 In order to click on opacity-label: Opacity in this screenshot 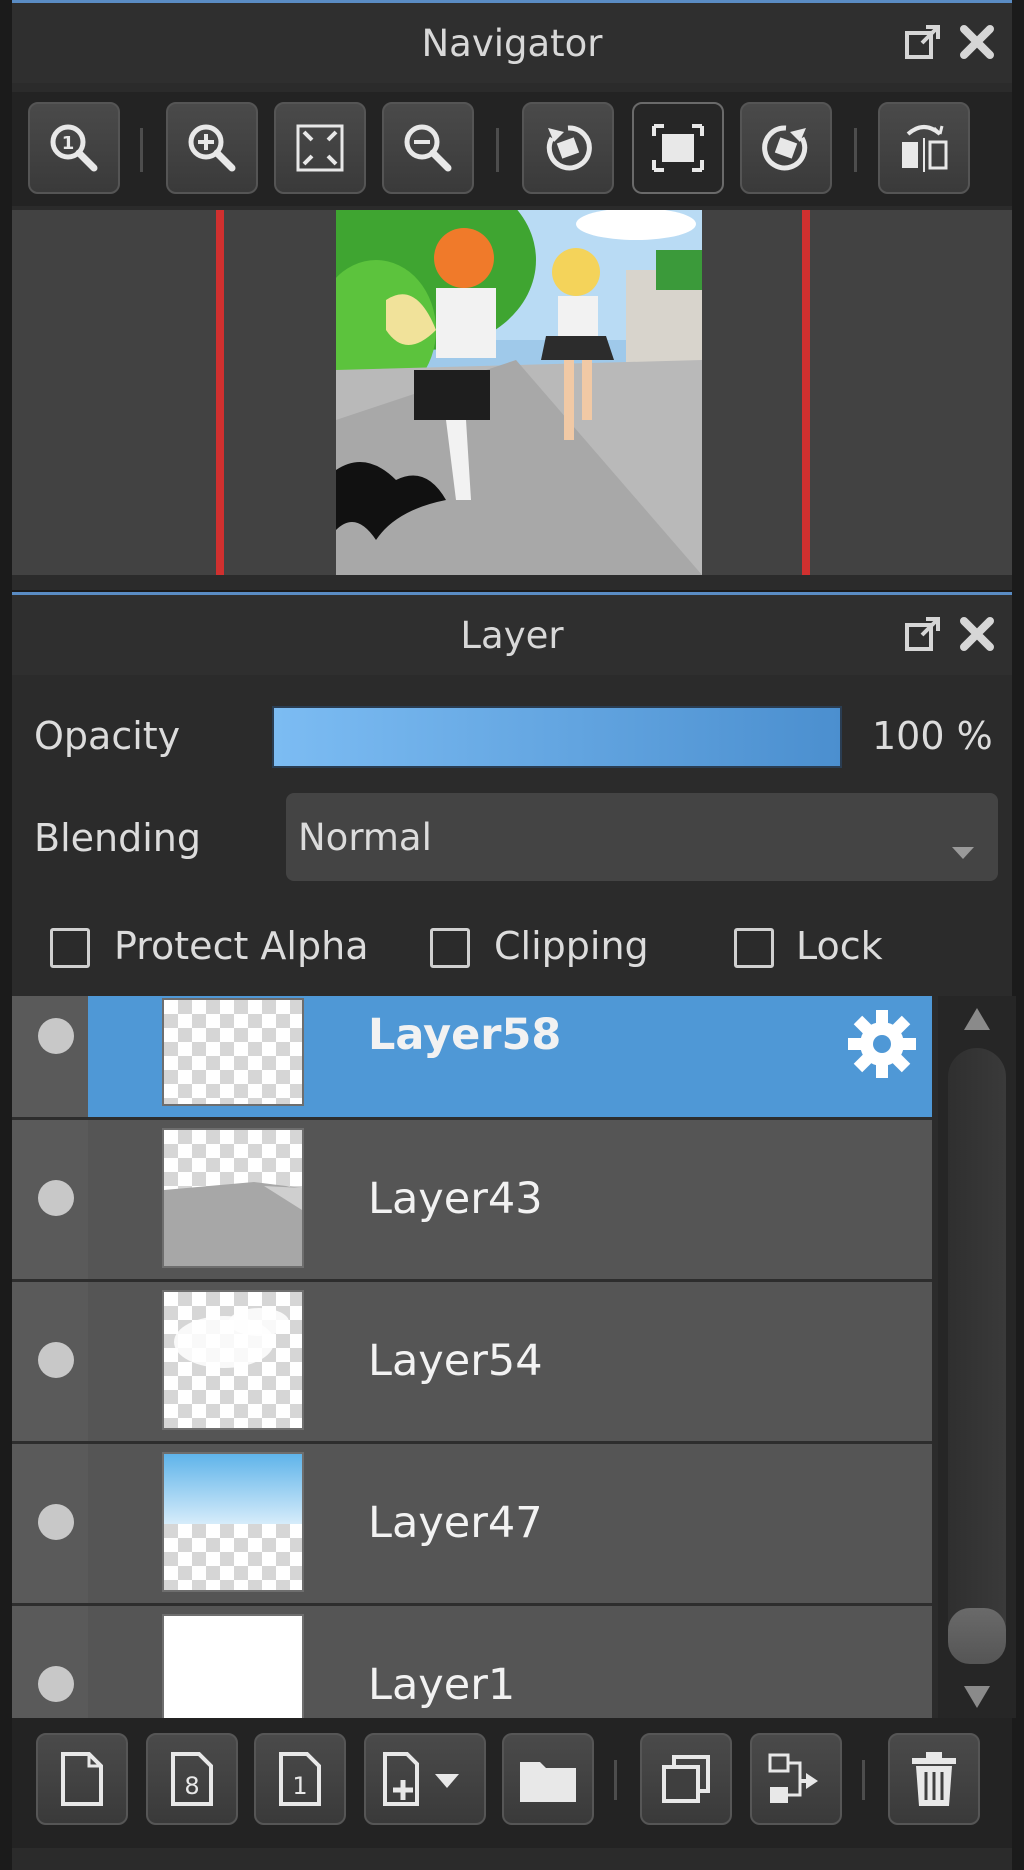, I will do `click(107, 736)`.